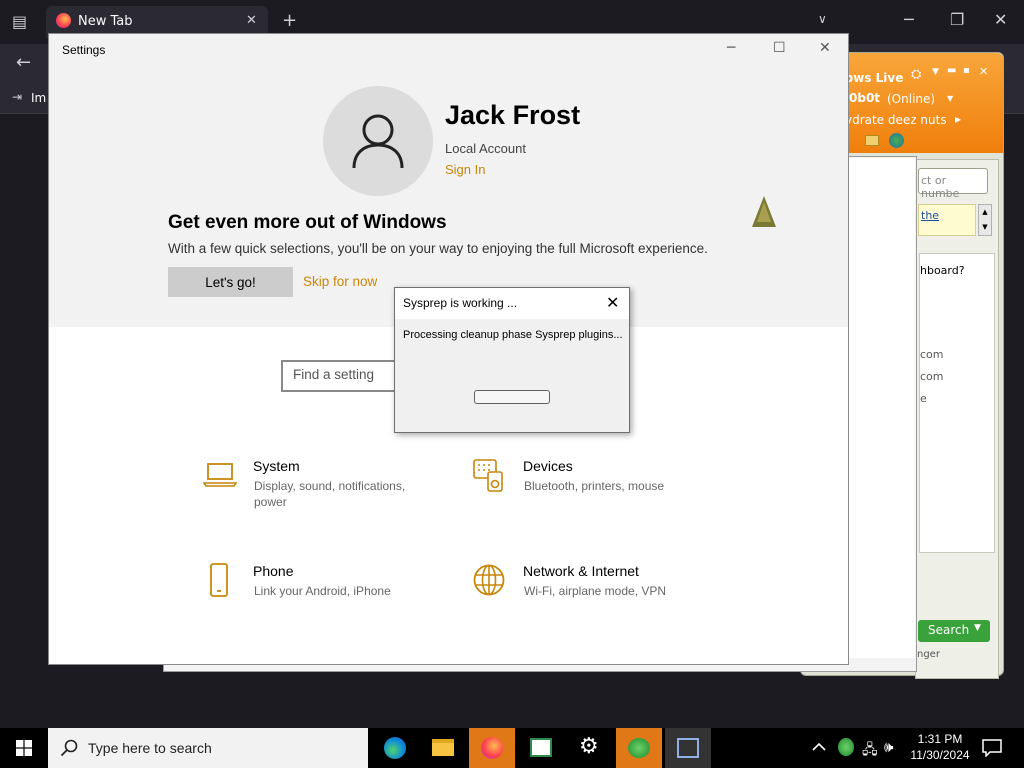 This screenshot has height=768, width=1024. Describe the element at coordinates (896, 140) in the screenshot. I see `msn-buddy-icon` at that location.